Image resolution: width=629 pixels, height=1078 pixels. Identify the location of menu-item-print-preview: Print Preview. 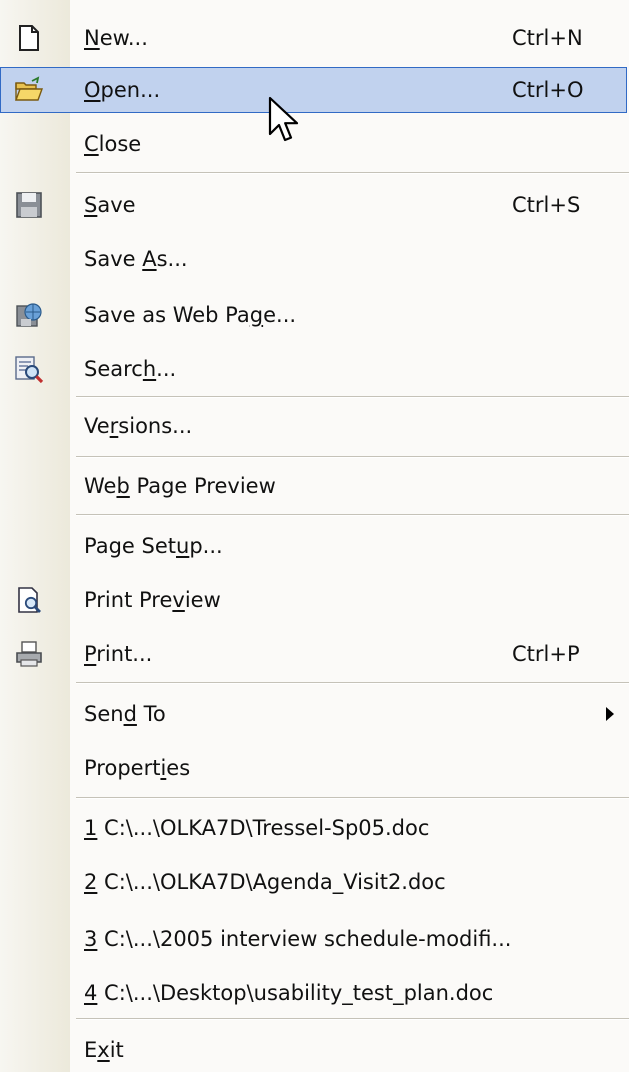
(314, 600).